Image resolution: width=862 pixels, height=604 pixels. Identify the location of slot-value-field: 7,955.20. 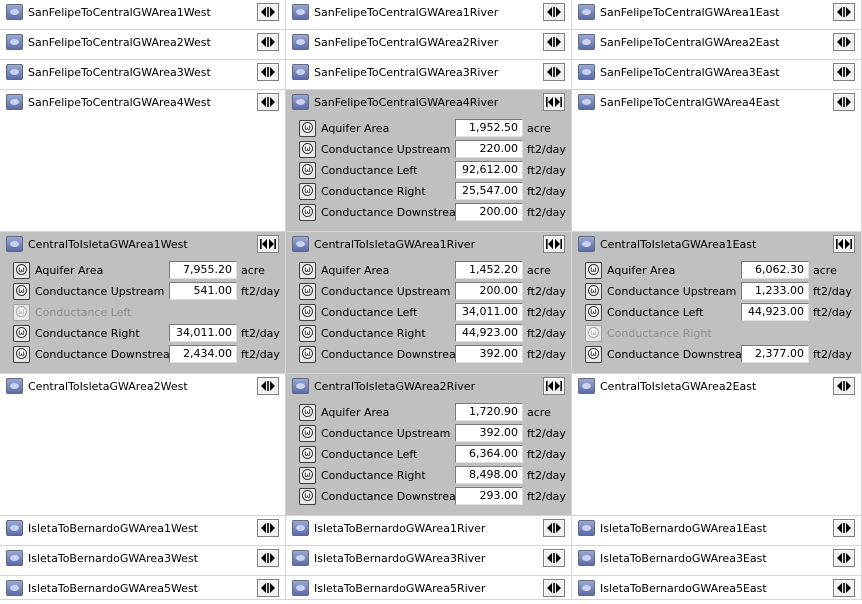
(203, 270).